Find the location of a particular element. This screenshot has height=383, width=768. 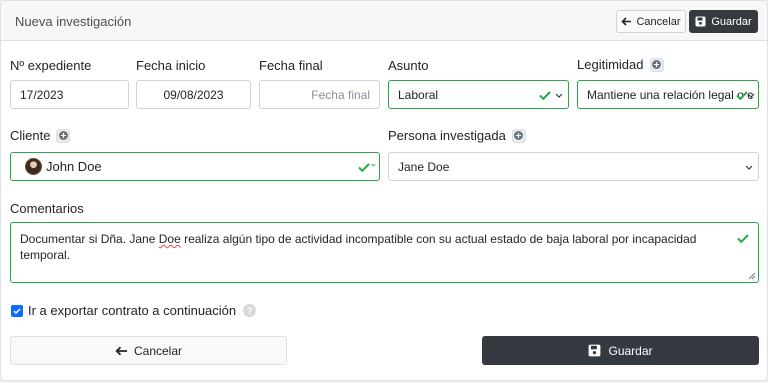

header-cancel-button: Cancelar is located at coordinates (651, 21).